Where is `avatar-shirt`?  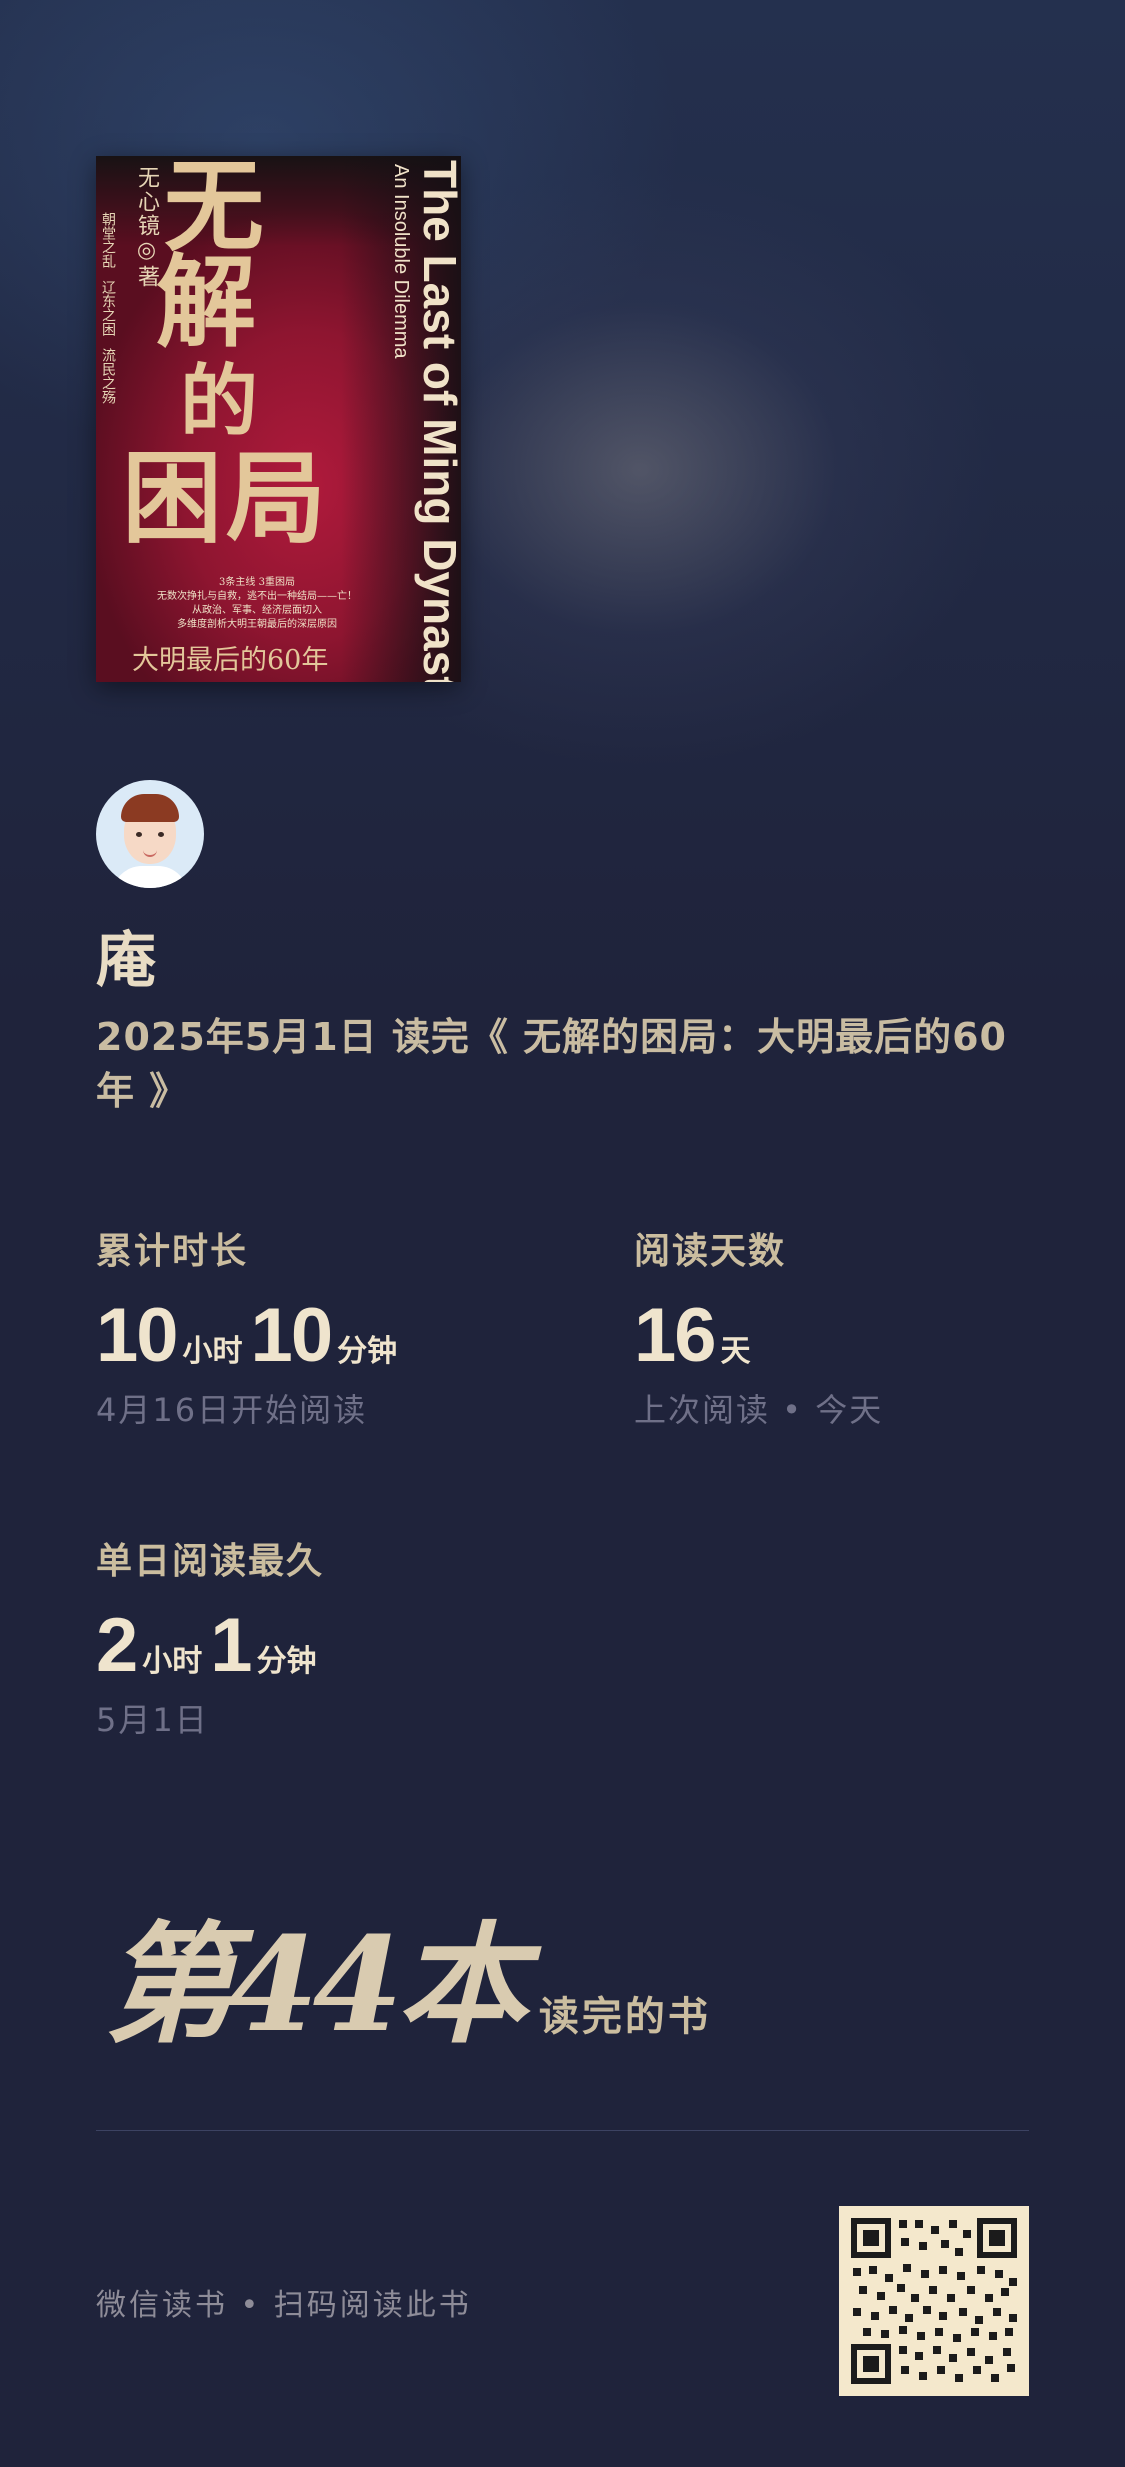 avatar-shirt is located at coordinates (150, 877).